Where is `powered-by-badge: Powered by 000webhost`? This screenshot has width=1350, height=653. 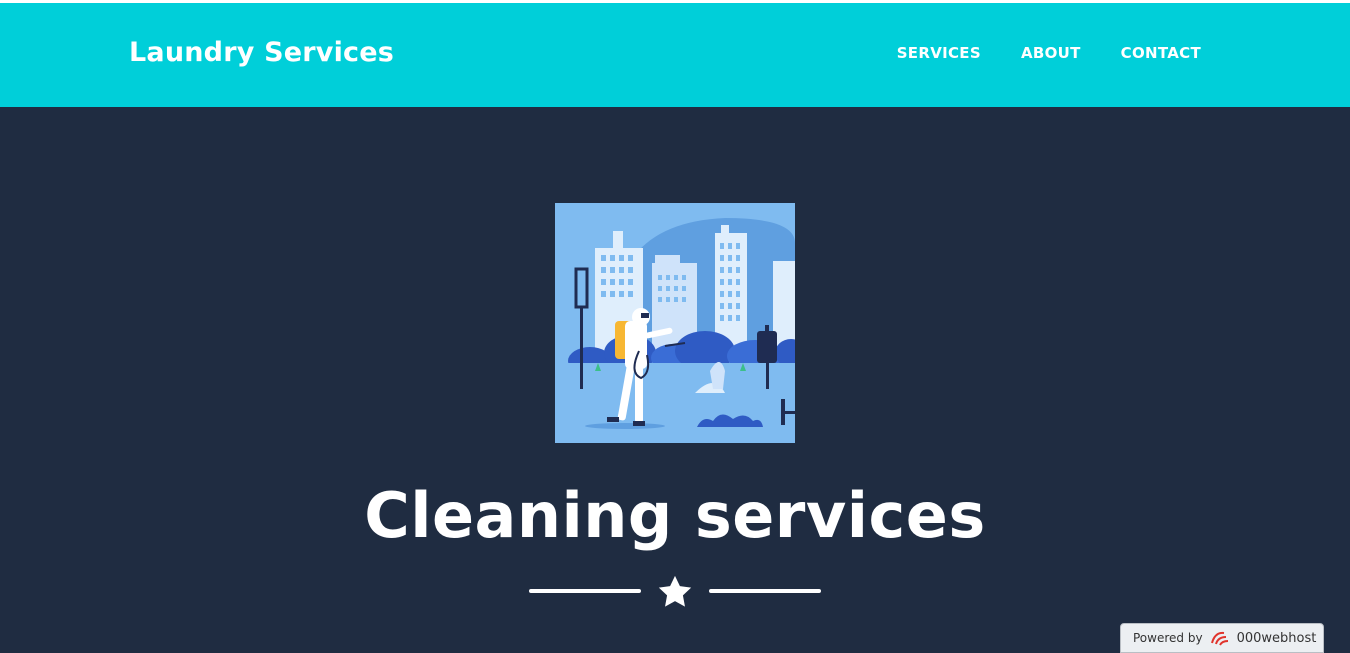
powered-by-badge: Powered by 000webhost is located at coordinates (1222, 638).